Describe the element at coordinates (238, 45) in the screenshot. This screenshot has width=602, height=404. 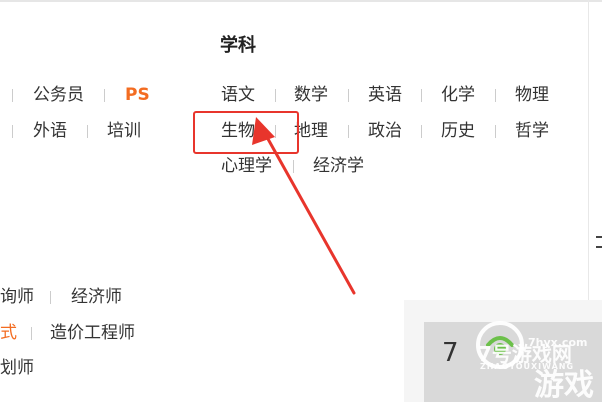
I see `subject-section-title: 学科` at that location.